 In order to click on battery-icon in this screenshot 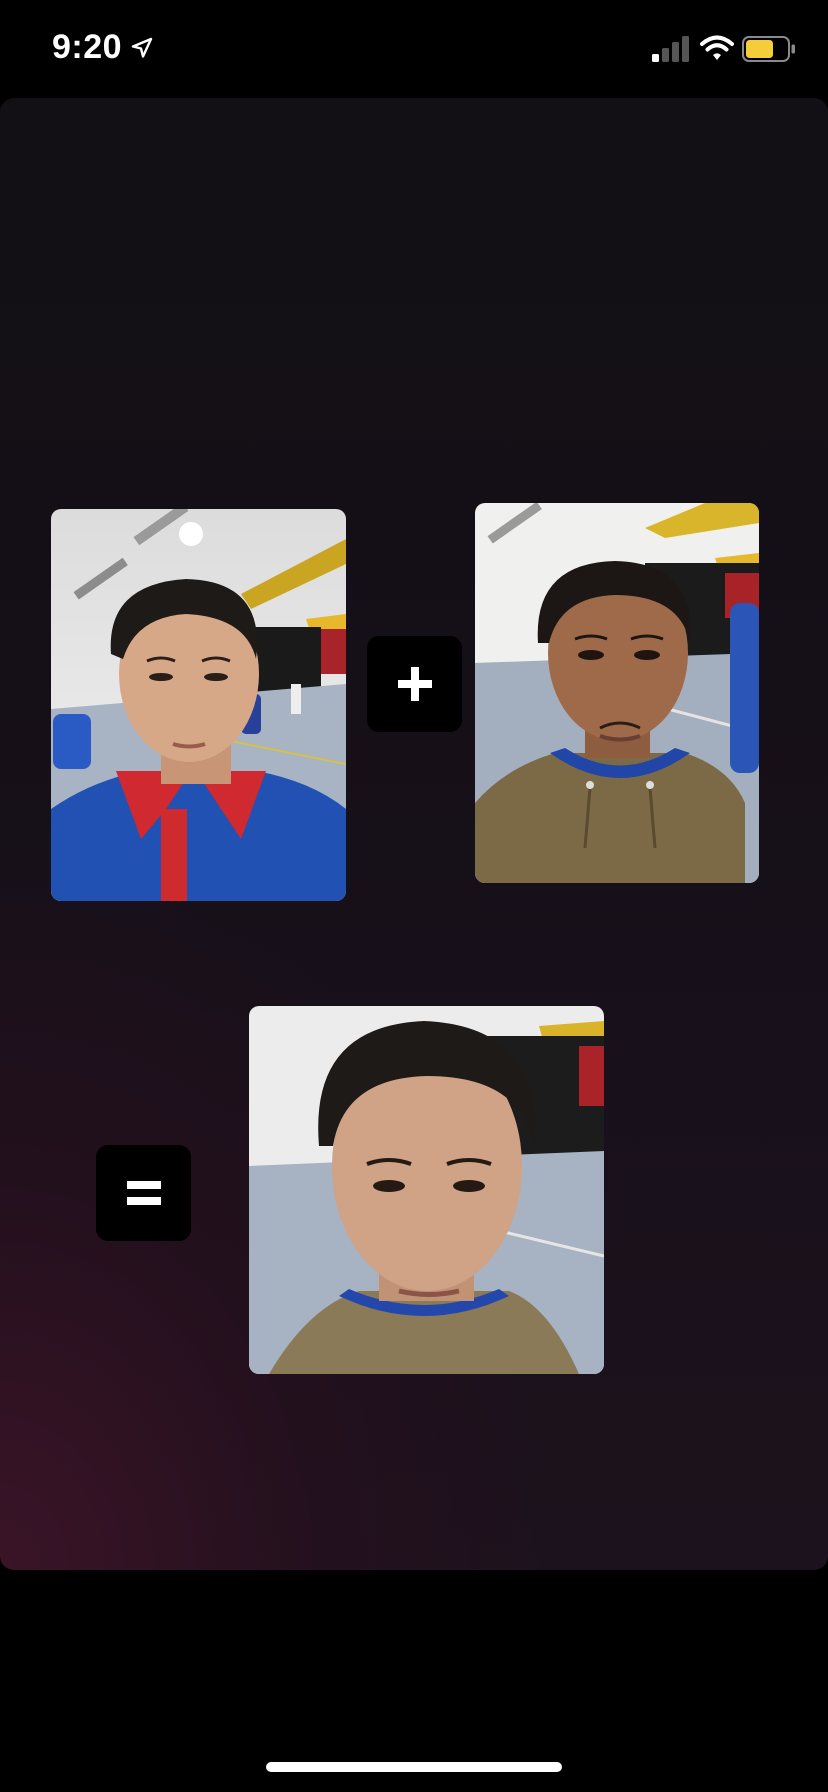, I will do `click(768, 49)`.